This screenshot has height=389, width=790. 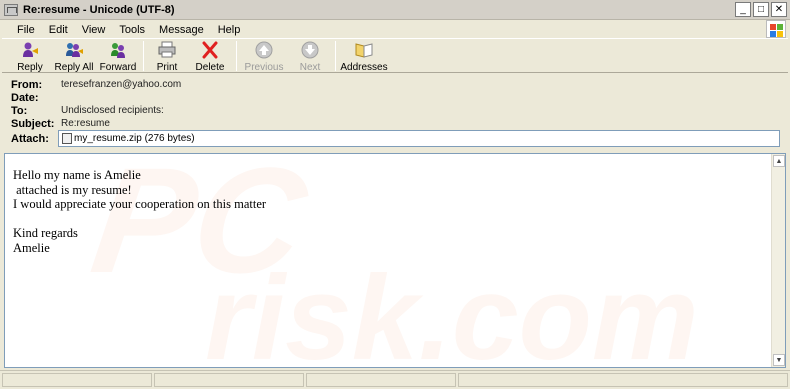 What do you see at coordinates (778, 260) in the screenshot?
I see `vertical-scrollbar: ▲ ▼` at bounding box center [778, 260].